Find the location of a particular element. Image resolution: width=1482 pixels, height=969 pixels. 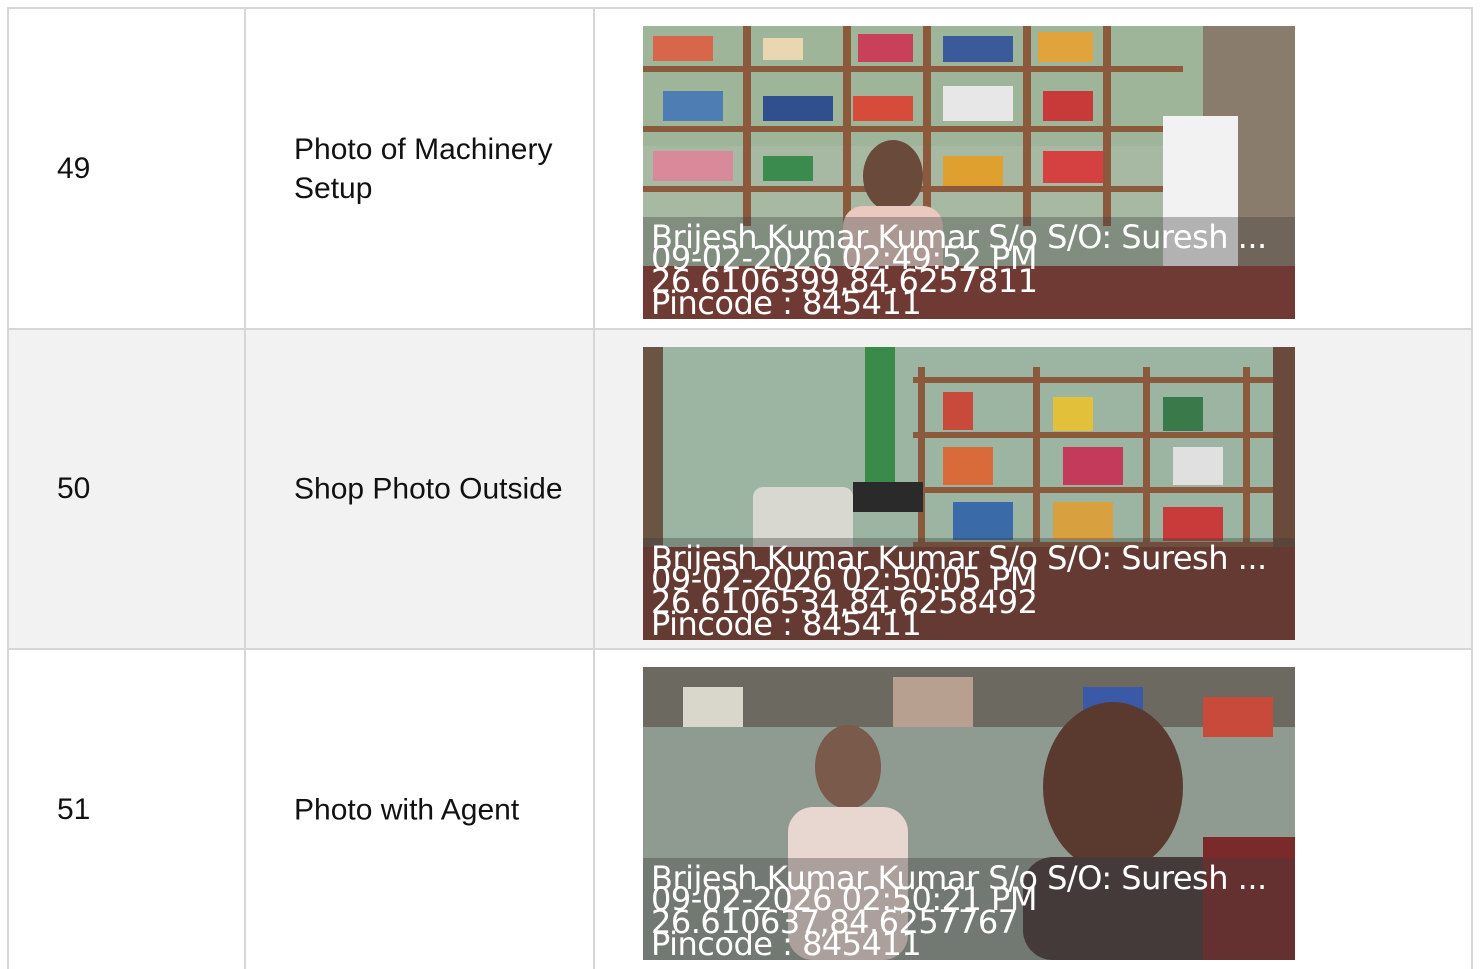

row-number-cell: 50 is located at coordinates (125, 489).